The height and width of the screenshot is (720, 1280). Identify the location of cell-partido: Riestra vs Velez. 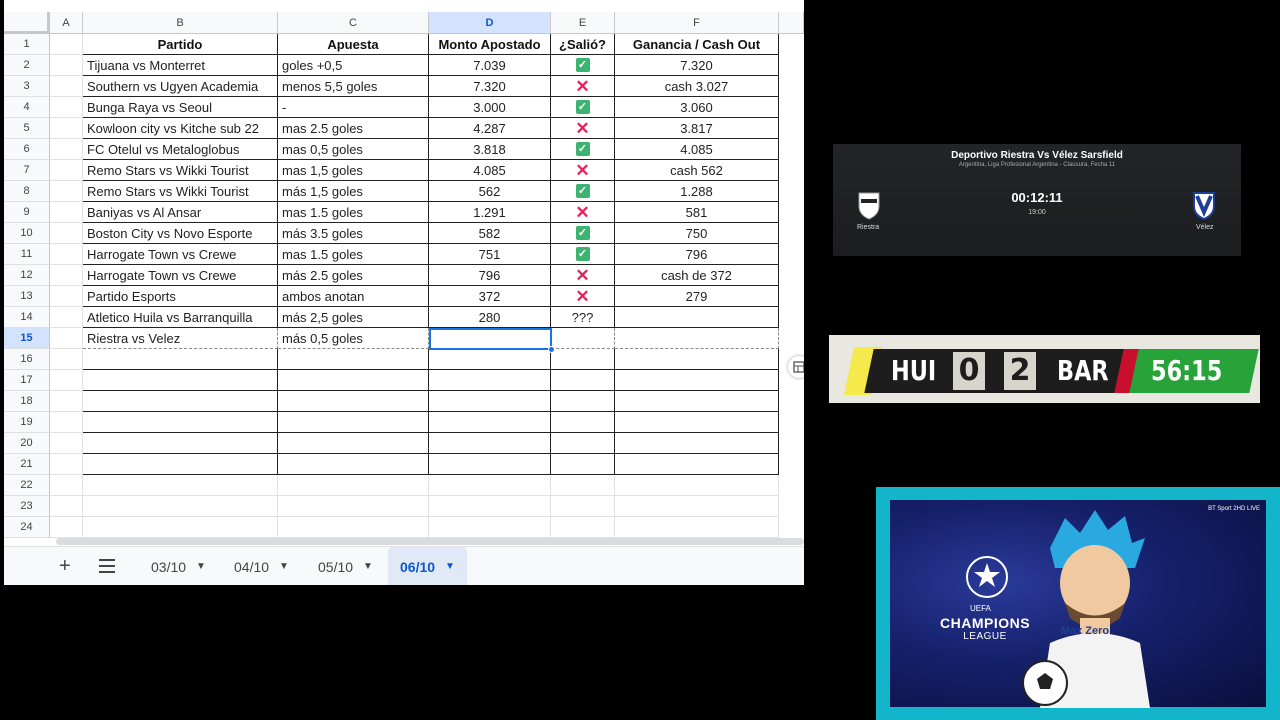
(180, 338).